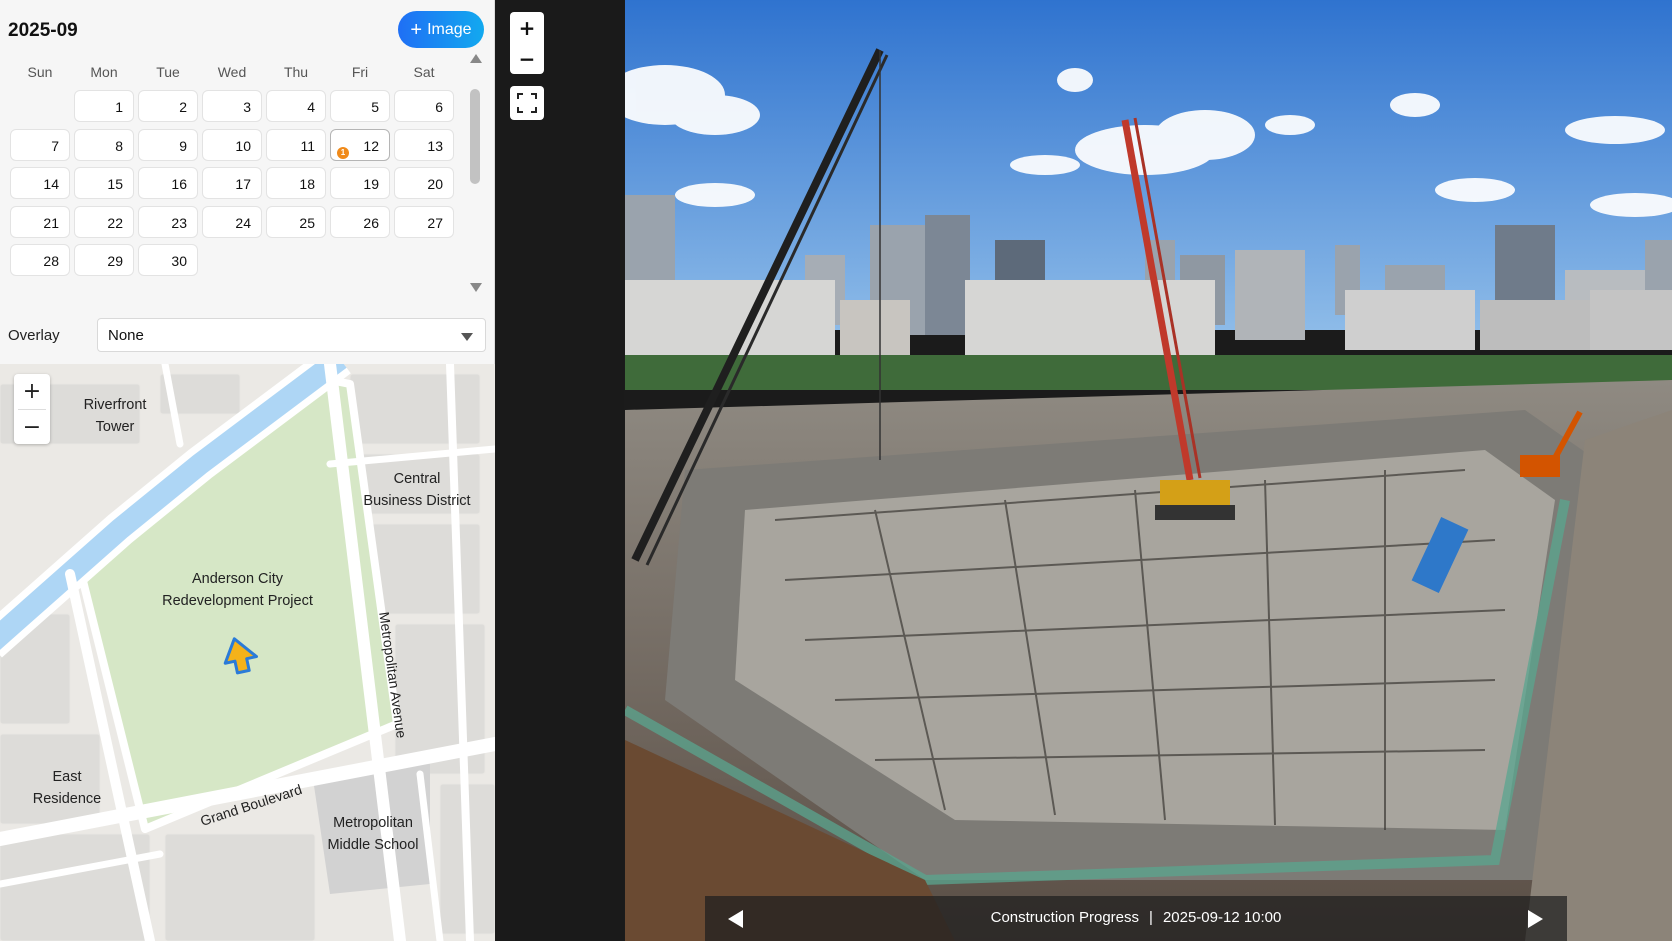 This screenshot has height=941, width=1672. I want to click on calendar-day-number: 29, so click(115, 261).